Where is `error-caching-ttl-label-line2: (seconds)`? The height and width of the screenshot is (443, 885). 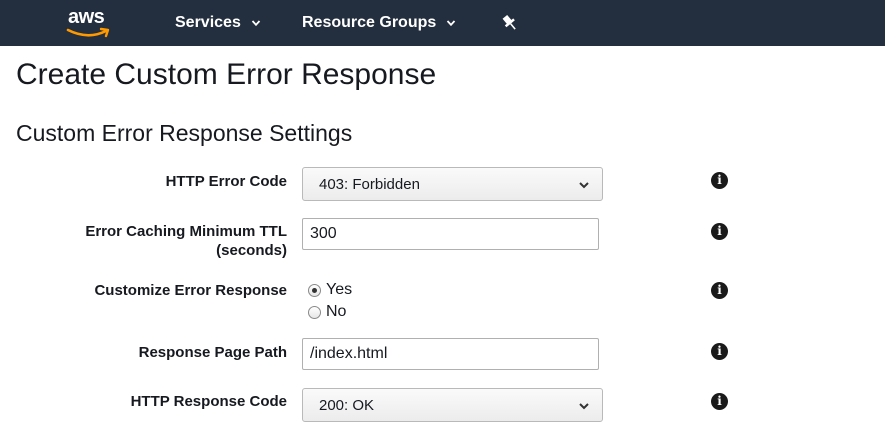
error-caching-ttl-label-line2: (seconds) is located at coordinates (251, 250).